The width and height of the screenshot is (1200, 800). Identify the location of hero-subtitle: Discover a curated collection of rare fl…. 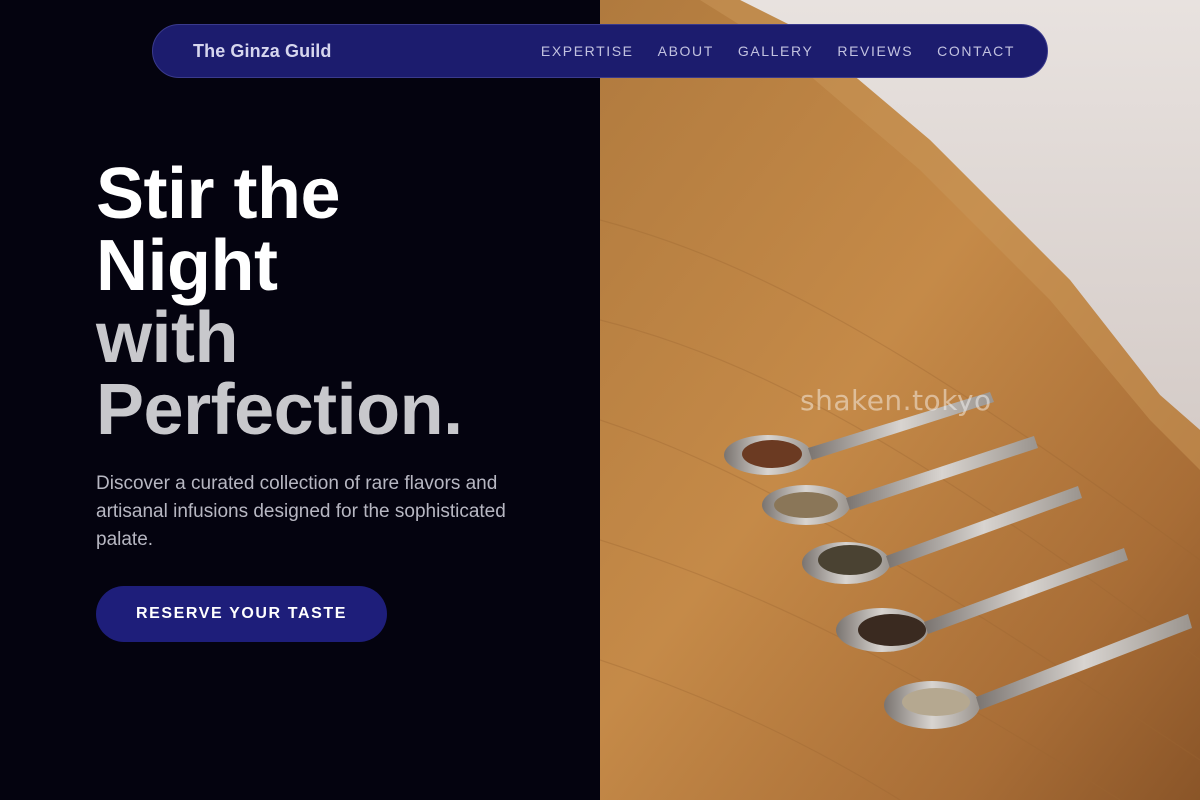
(301, 511).